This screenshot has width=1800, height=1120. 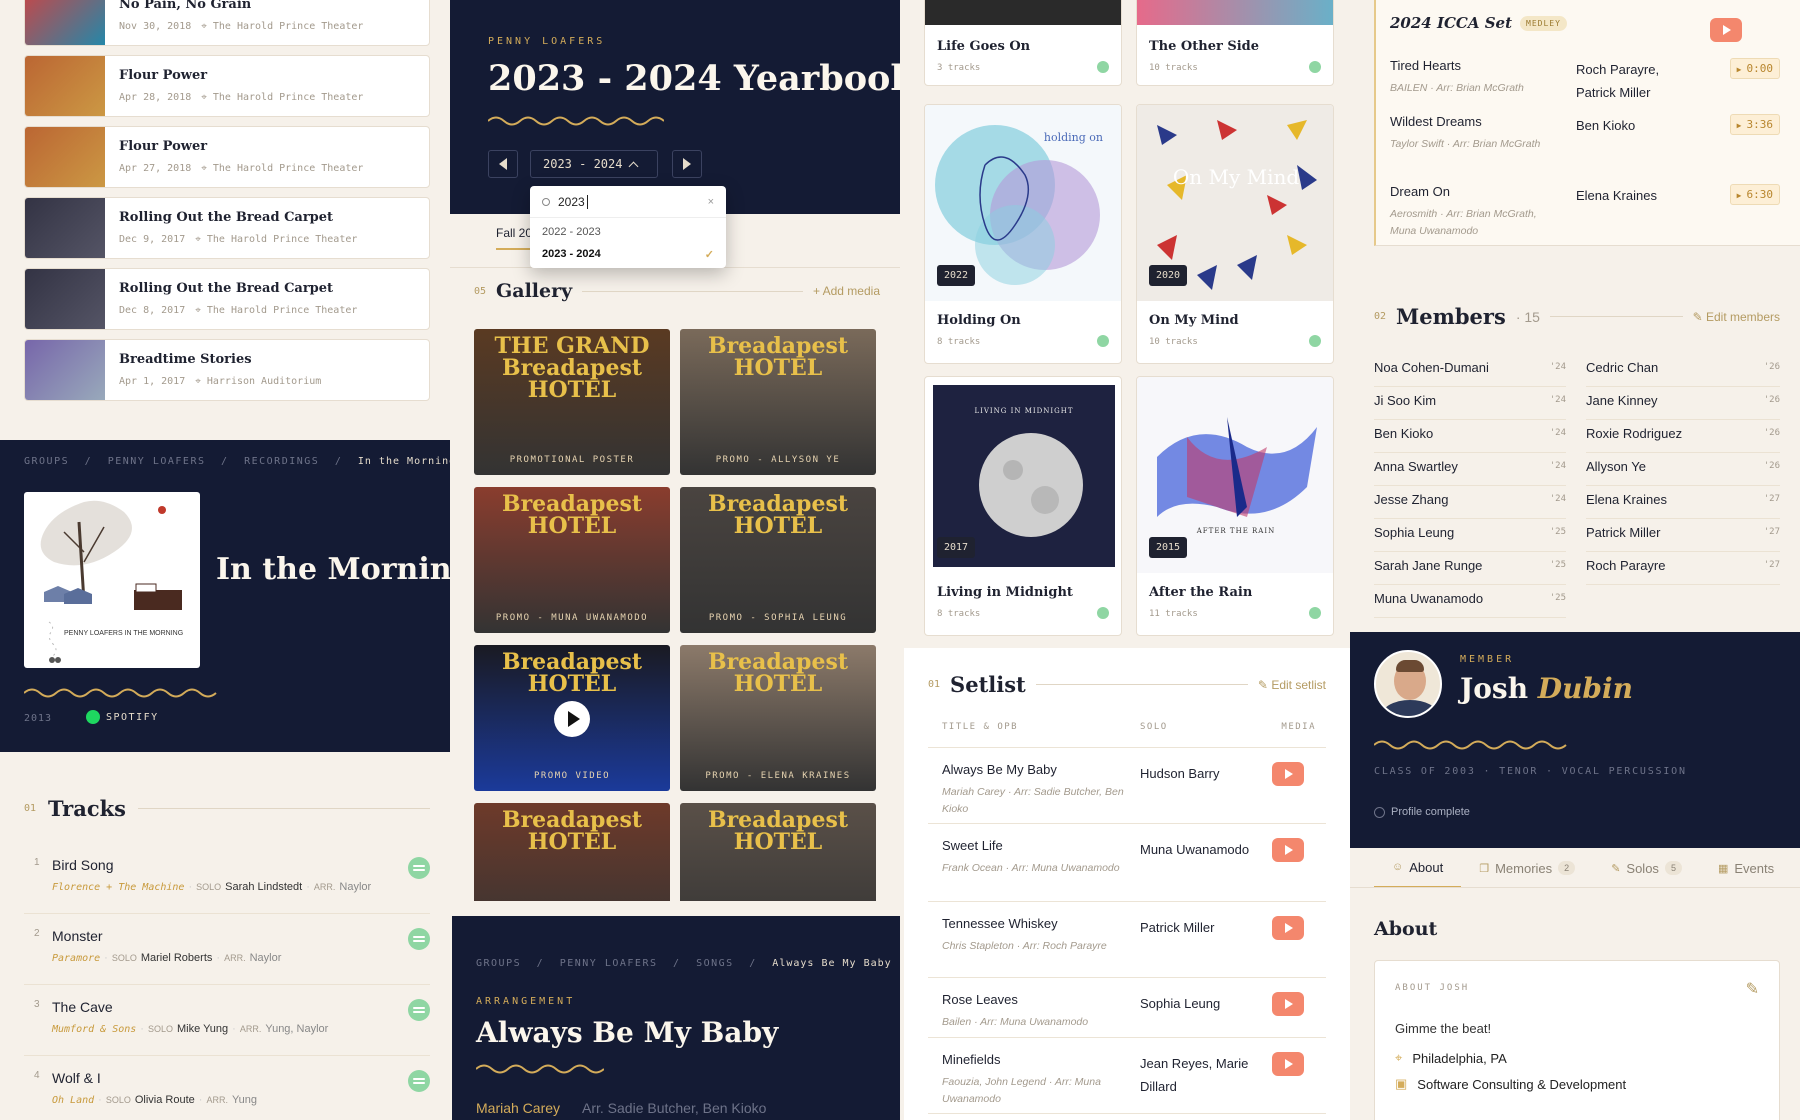 What do you see at coordinates (1752, 989) in the screenshot?
I see `edit-about-icon: ✎` at bounding box center [1752, 989].